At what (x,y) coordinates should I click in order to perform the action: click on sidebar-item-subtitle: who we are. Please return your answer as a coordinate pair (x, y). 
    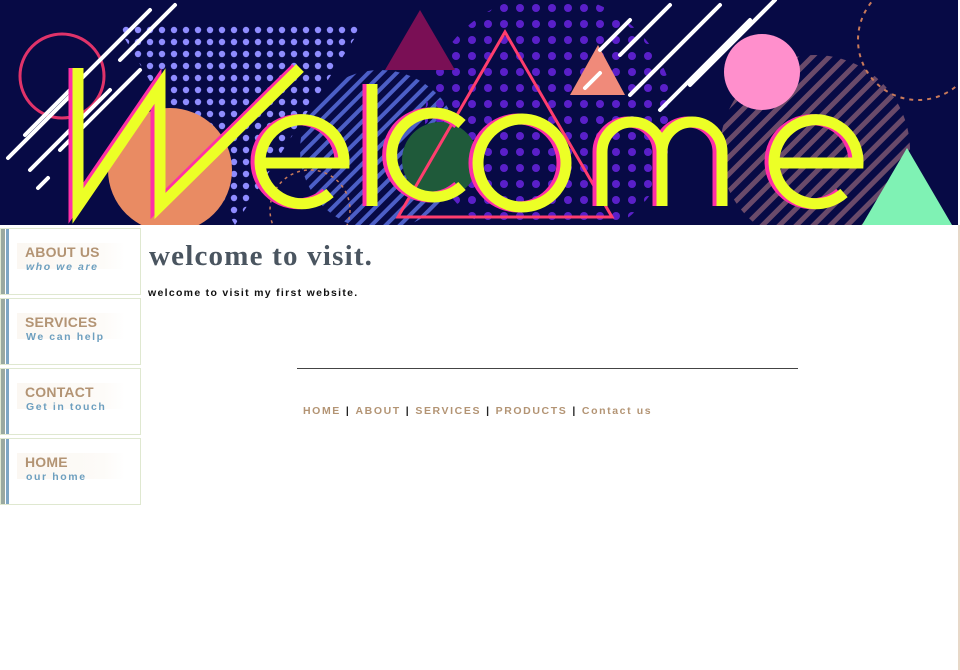
    Looking at the image, I should click on (62, 267).